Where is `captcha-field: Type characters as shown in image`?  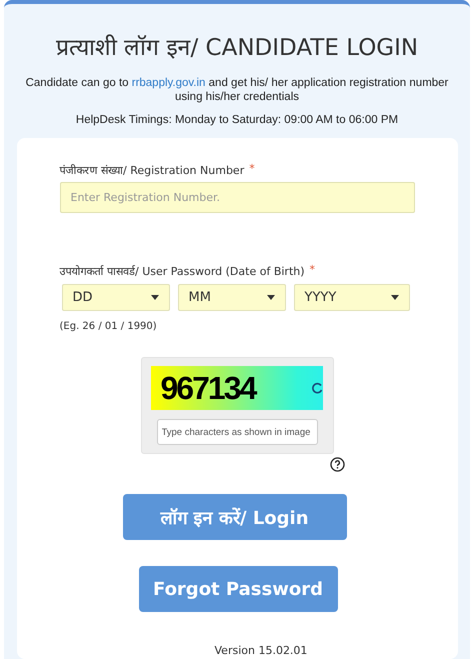
captcha-field: Type characters as shown in image is located at coordinates (237, 432).